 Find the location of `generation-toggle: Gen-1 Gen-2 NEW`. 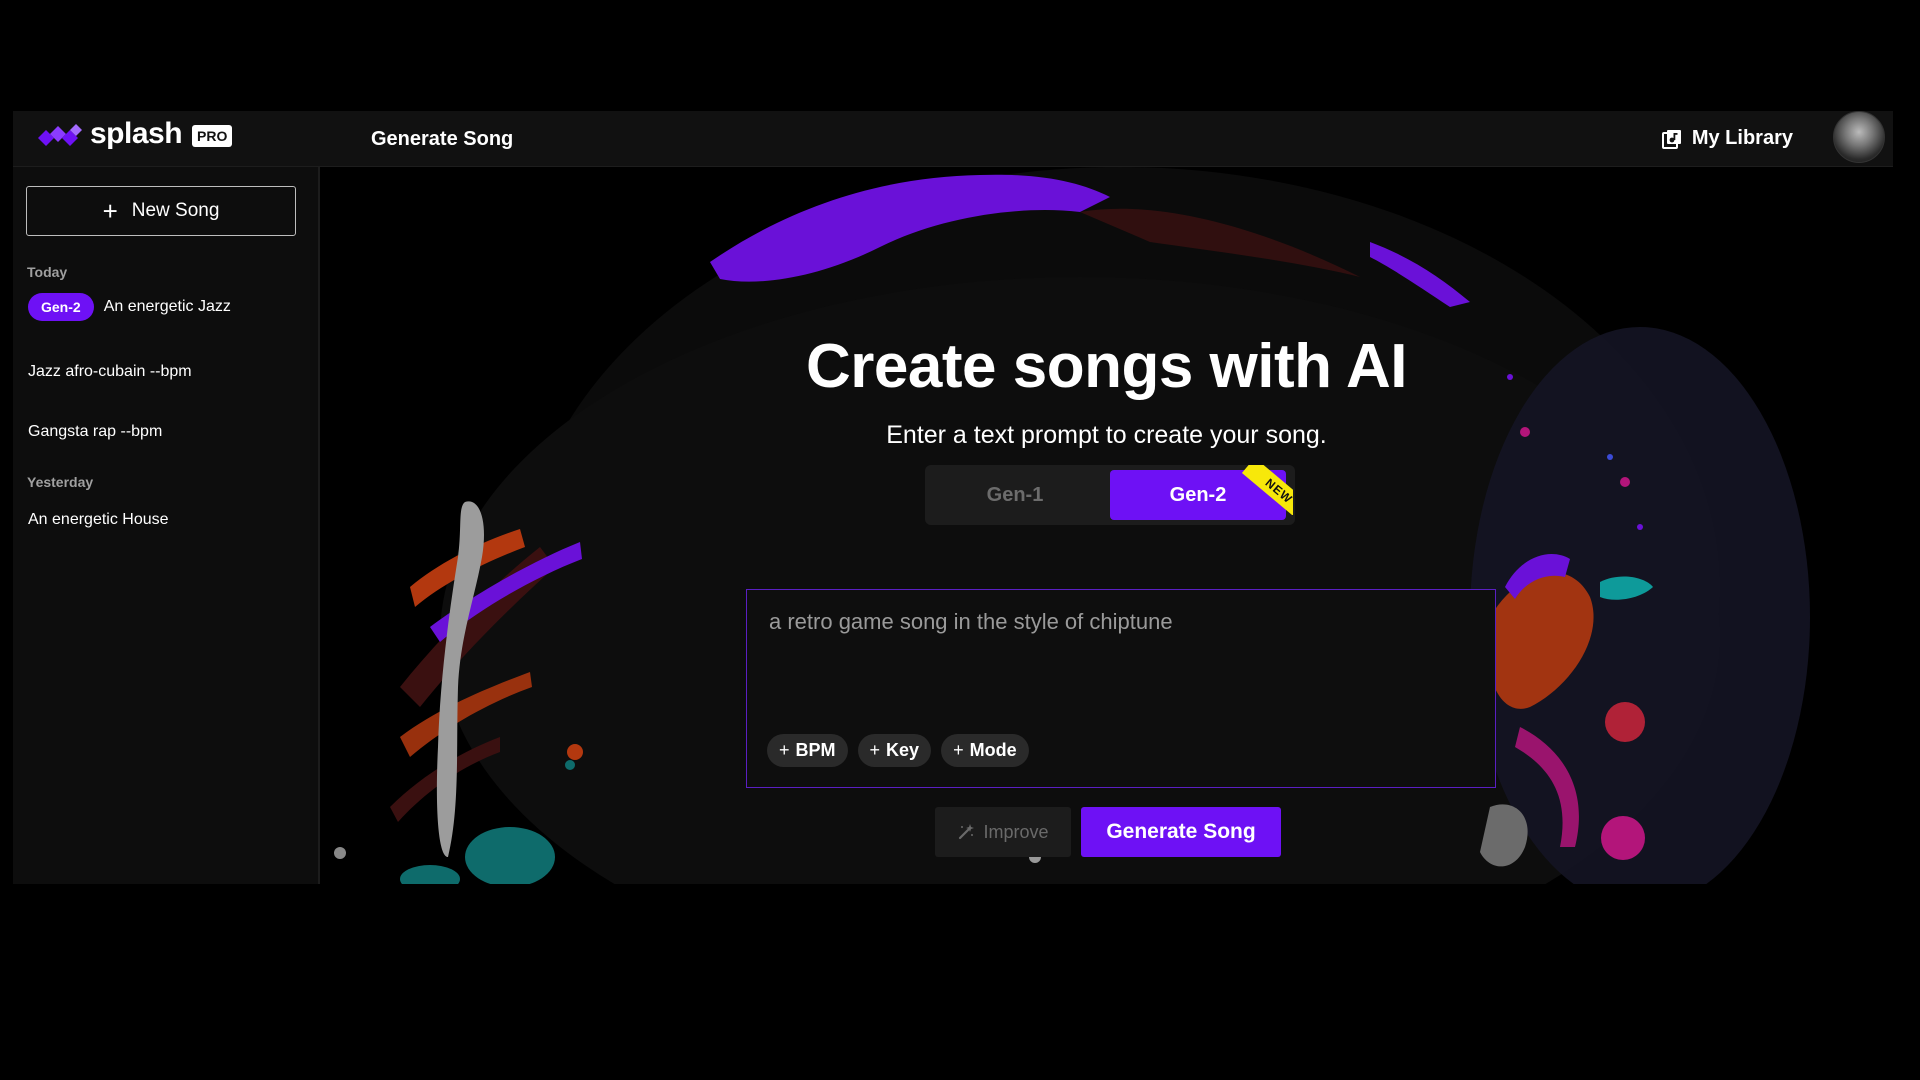

generation-toggle: Gen-1 Gen-2 NEW is located at coordinates (1110, 495).